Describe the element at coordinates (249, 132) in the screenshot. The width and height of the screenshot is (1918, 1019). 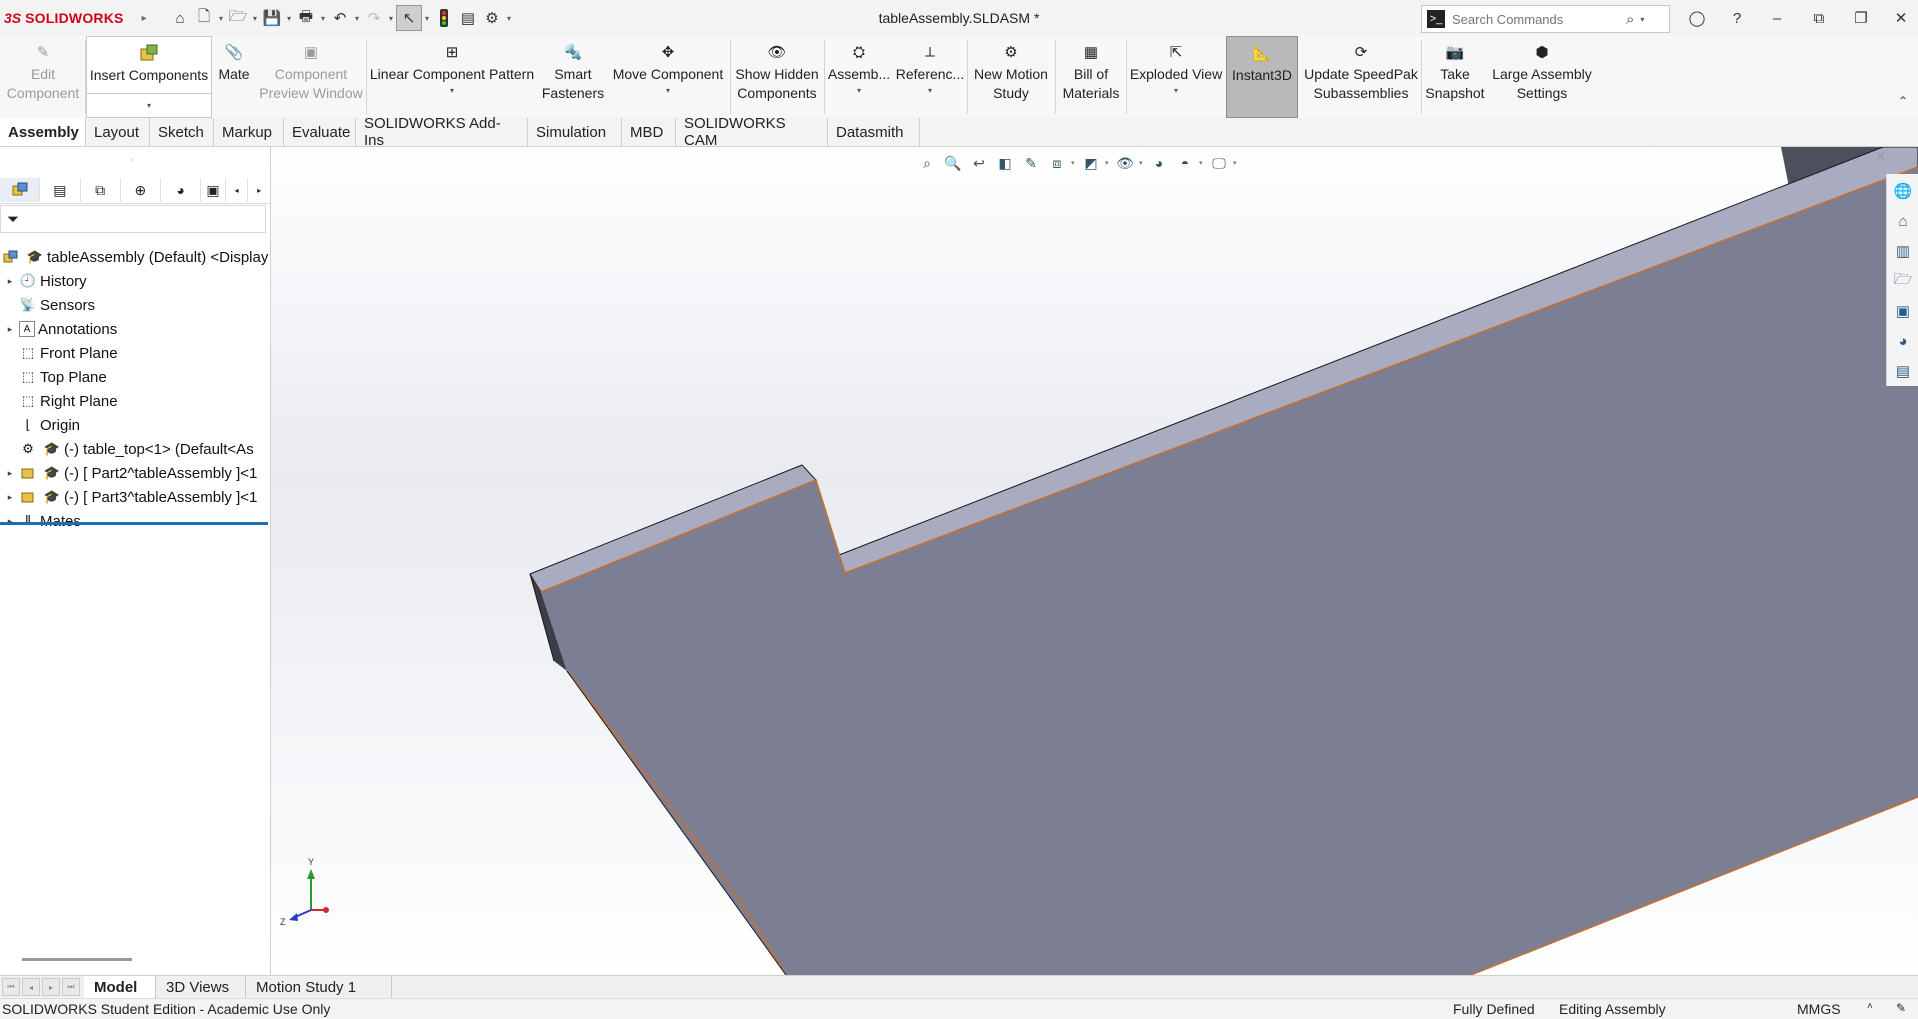
I see `tab-markup: Markup` at that location.